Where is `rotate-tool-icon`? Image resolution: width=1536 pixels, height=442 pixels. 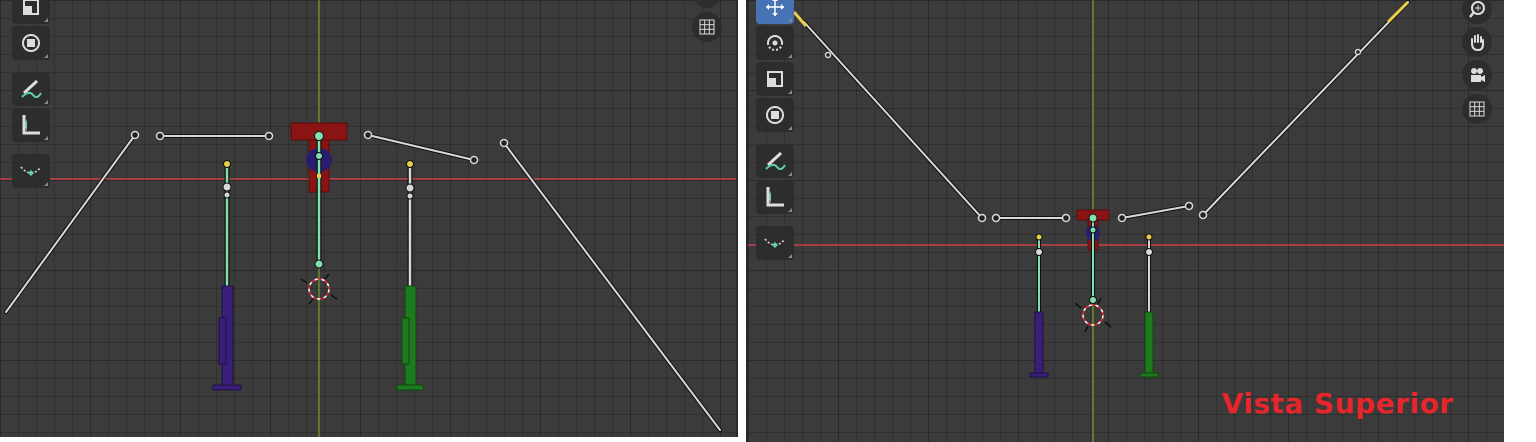
rotate-tool-icon is located at coordinates (775, 43).